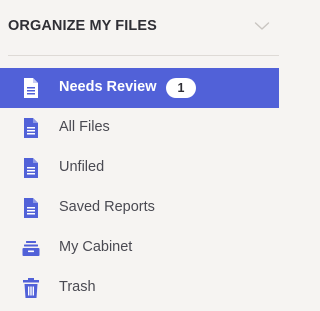 This screenshot has width=320, height=311. I want to click on nav-item-needs-review: Needs Review 1, so click(139, 88).